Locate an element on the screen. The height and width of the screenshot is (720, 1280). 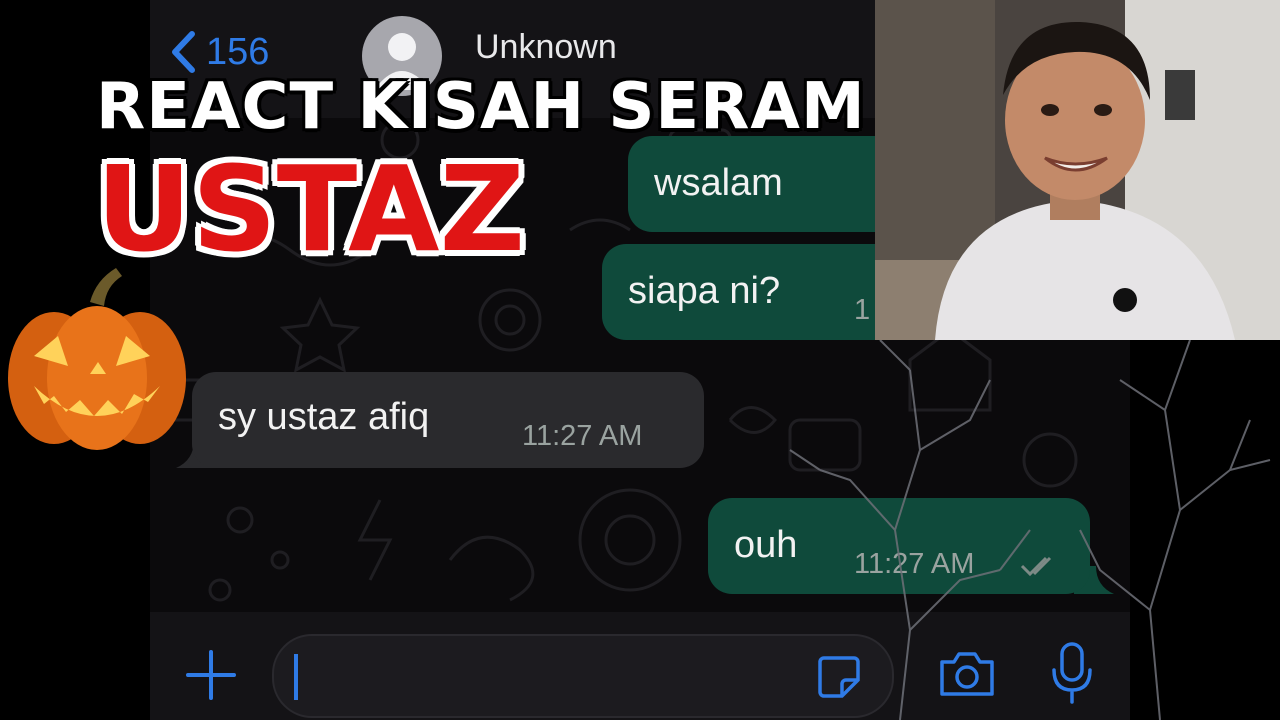
message-input is located at coordinates (583, 676).